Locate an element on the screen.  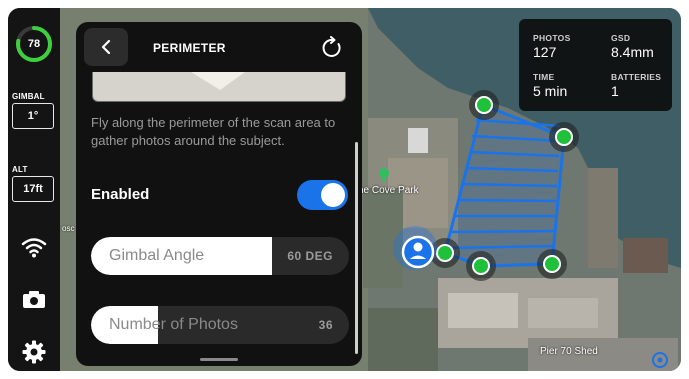
gsd-value: 8.4mm is located at coordinates (632, 52).